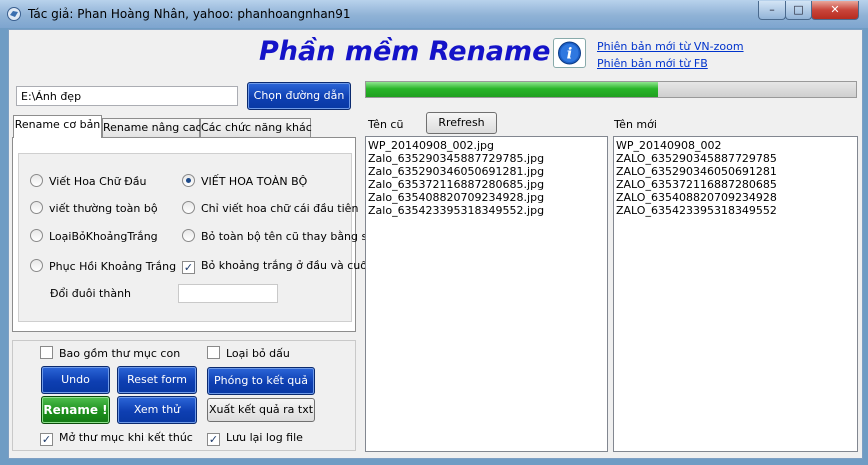 This screenshot has height=465, width=868. I want to click on link-vnzoom: Phiên bản mới từ VN-zoom, so click(670, 46).